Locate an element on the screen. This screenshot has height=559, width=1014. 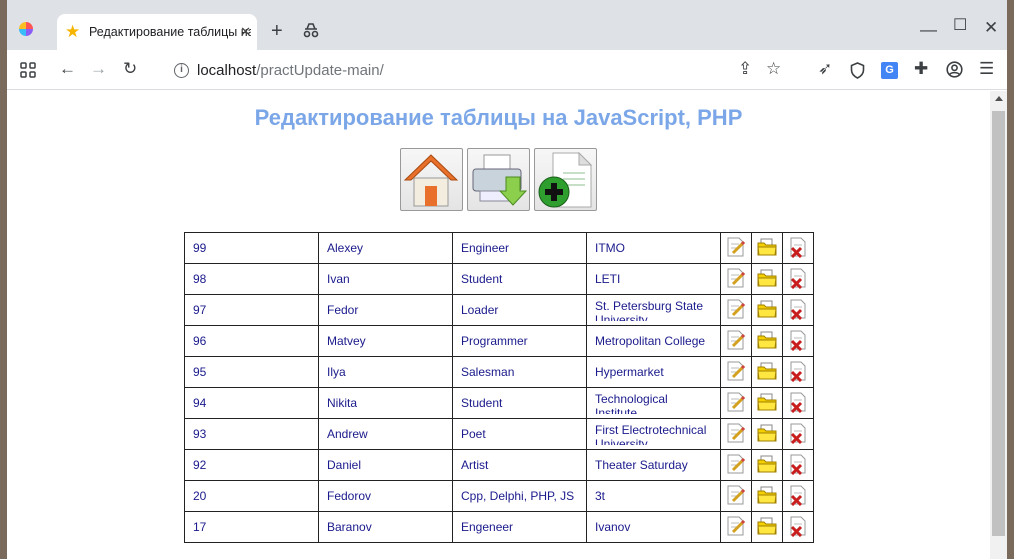
name-cell: Andrew is located at coordinates (385, 434).